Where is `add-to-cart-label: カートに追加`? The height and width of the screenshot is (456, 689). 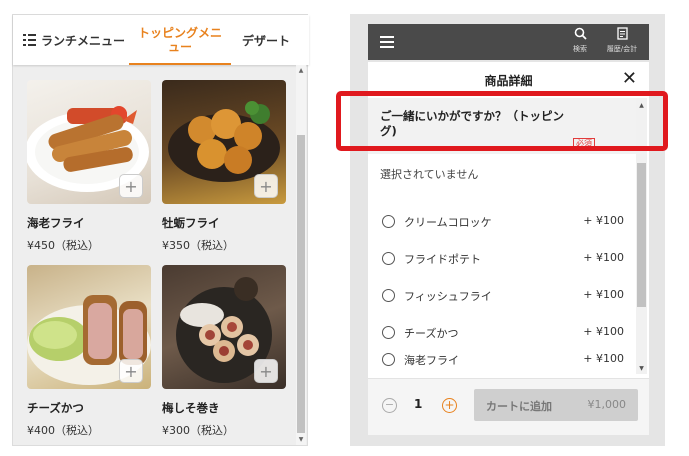 add-to-cart-label: カートに追加 is located at coordinates (519, 406).